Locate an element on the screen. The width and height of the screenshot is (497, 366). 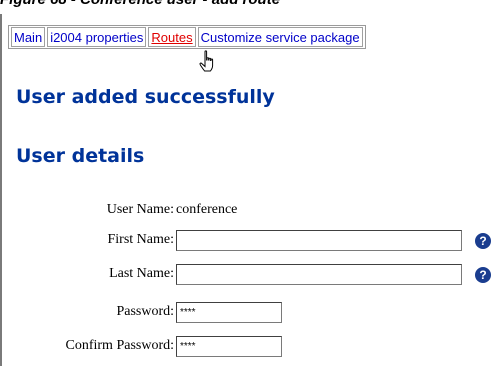
confirm-password-input is located at coordinates (229, 346).